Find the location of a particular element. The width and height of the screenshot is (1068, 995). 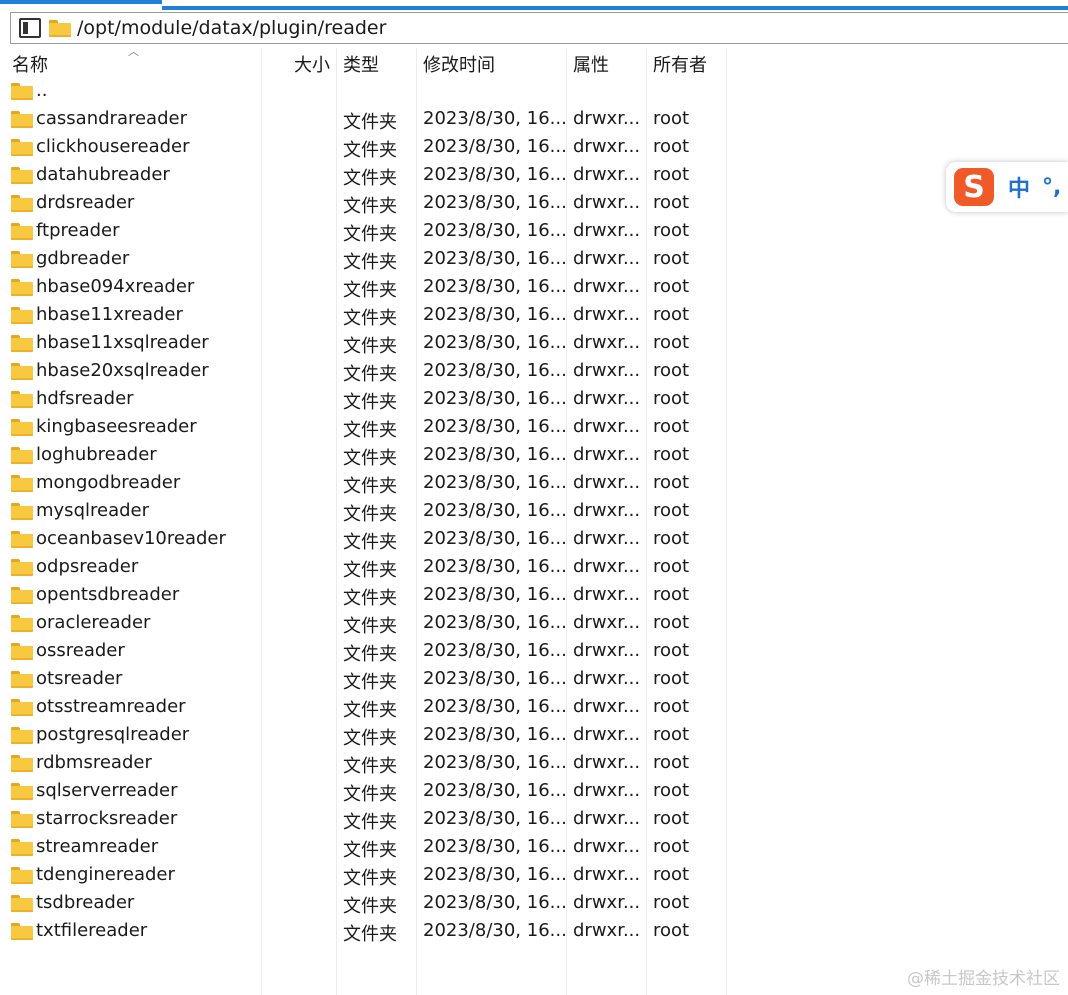

file-name: ftpreader is located at coordinates (78, 230).